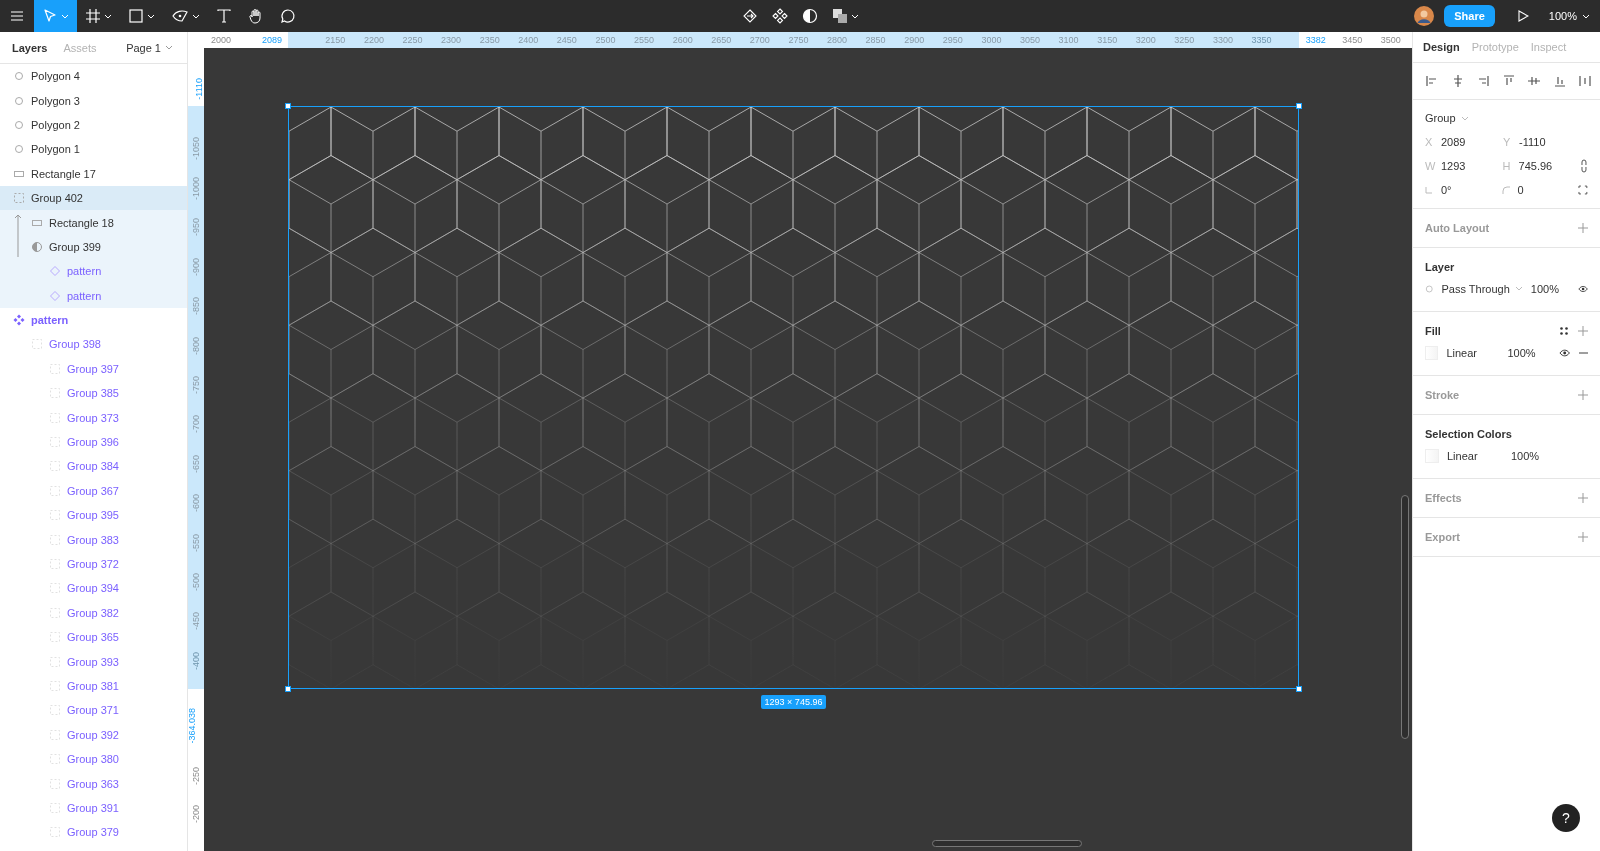 The image size is (1600, 851). What do you see at coordinates (93, 783) in the screenshot?
I see `layer-row: Group 363` at bounding box center [93, 783].